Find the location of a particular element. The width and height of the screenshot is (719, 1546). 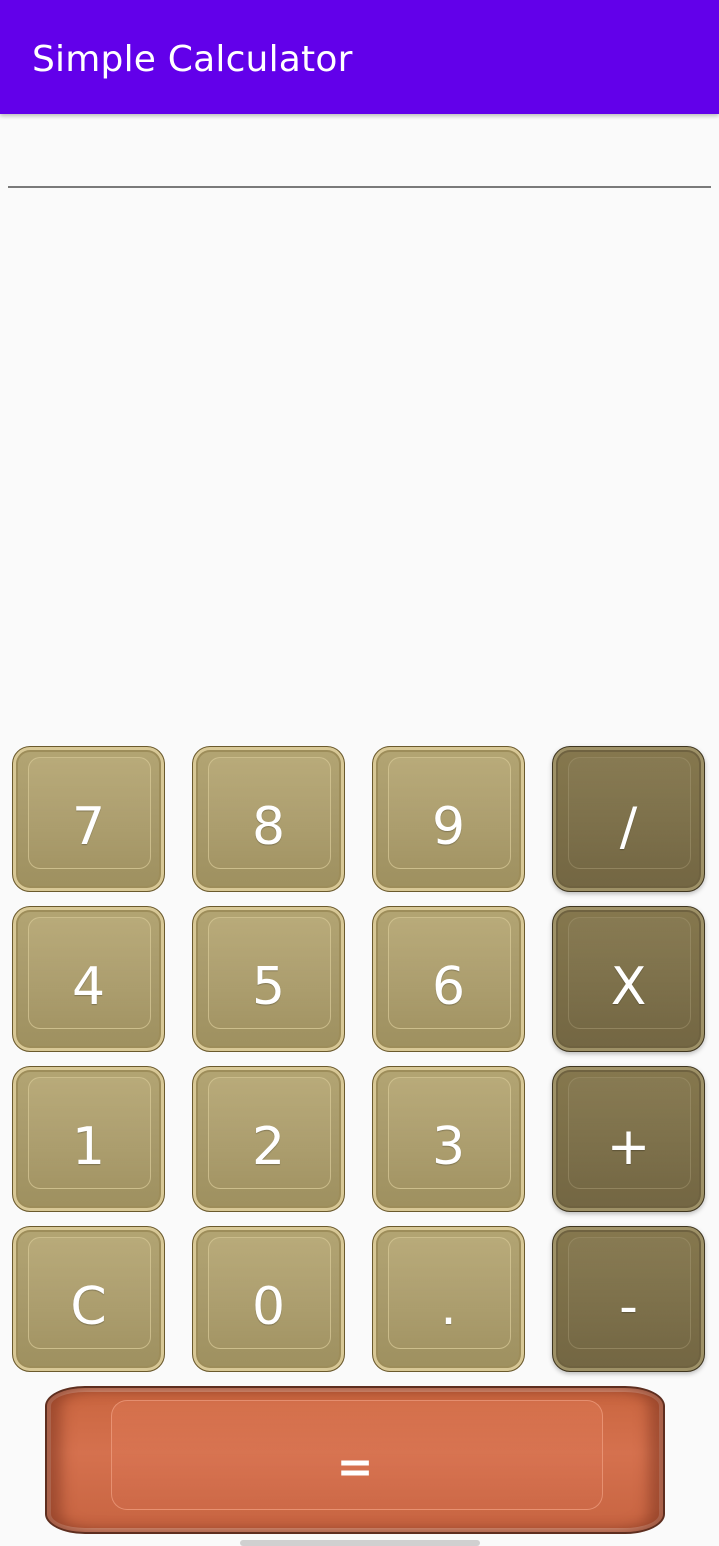

key-4: 4 is located at coordinates (88, 979).